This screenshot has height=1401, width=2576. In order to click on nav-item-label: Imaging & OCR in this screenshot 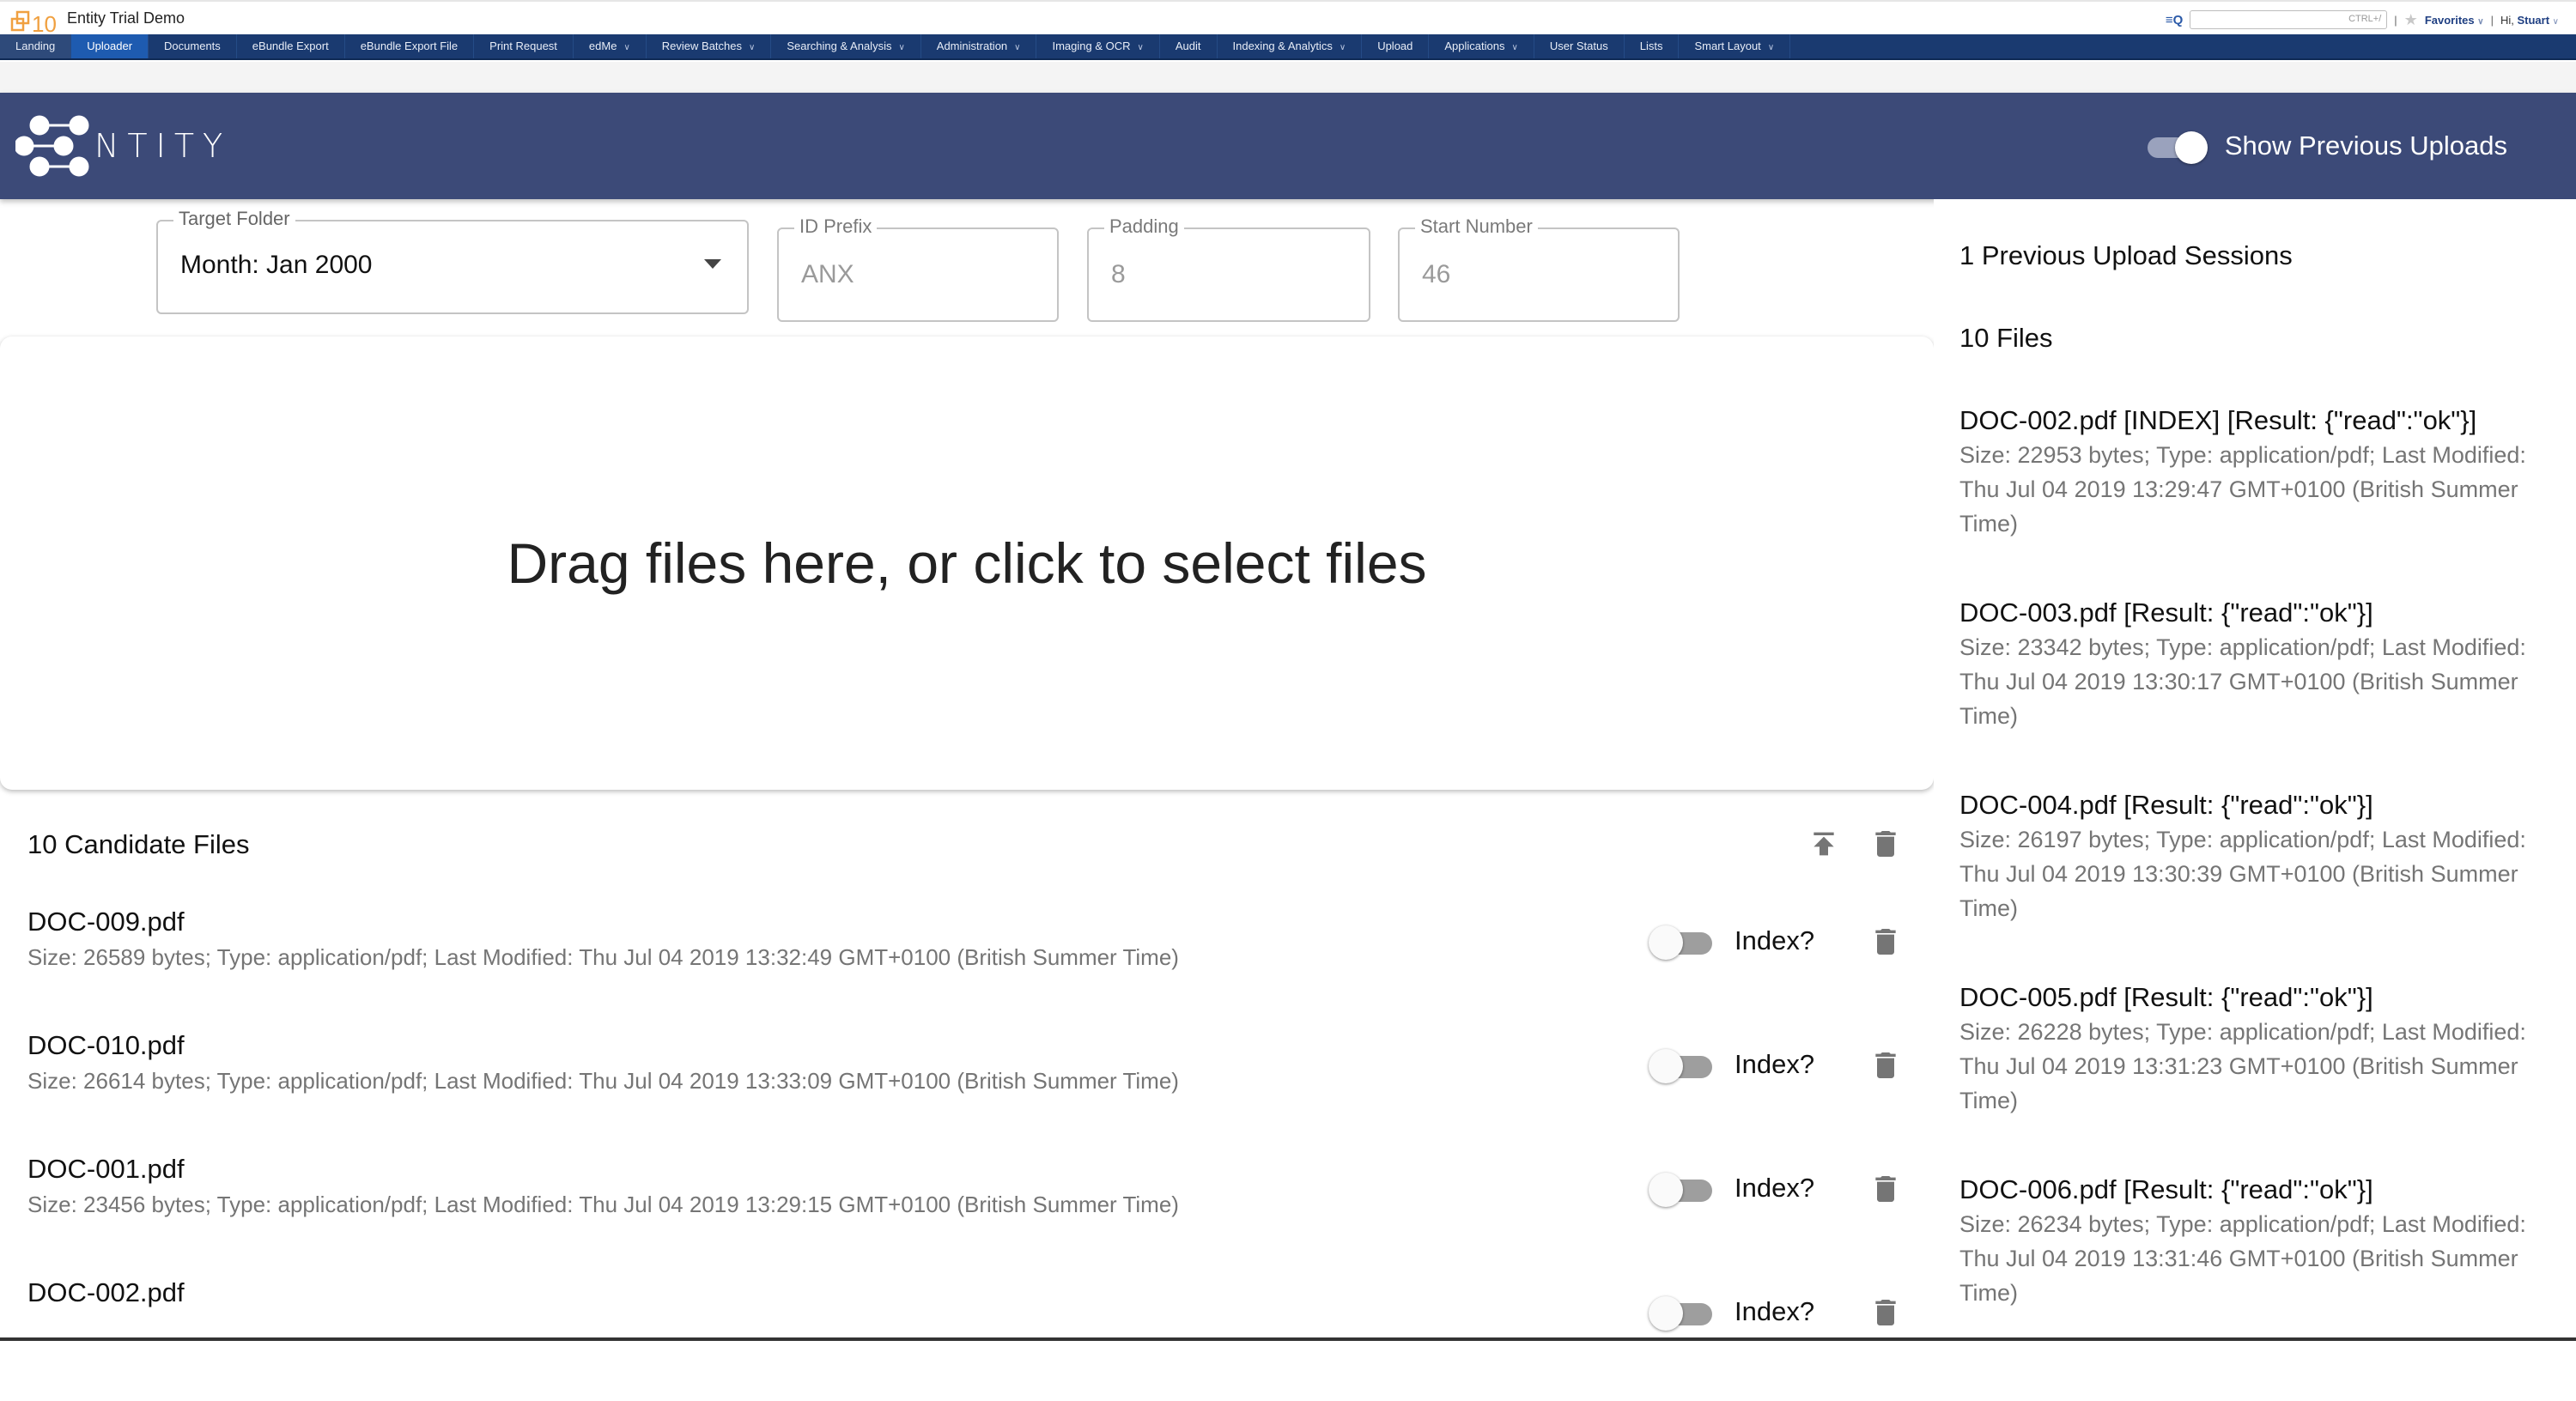, I will do `click(1091, 45)`.